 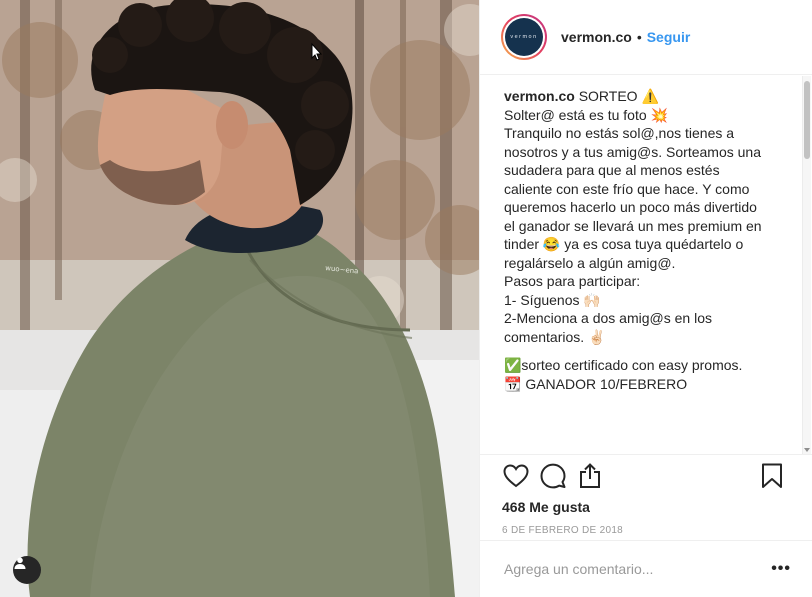 What do you see at coordinates (781, 569) in the screenshot?
I see `more-options-icon: •••` at bounding box center [781, 569].